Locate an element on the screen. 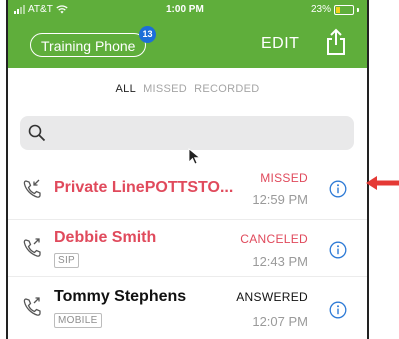 The width and height of the screenshot is (399, 339). battery-icon is located at coordinates (344, 9).